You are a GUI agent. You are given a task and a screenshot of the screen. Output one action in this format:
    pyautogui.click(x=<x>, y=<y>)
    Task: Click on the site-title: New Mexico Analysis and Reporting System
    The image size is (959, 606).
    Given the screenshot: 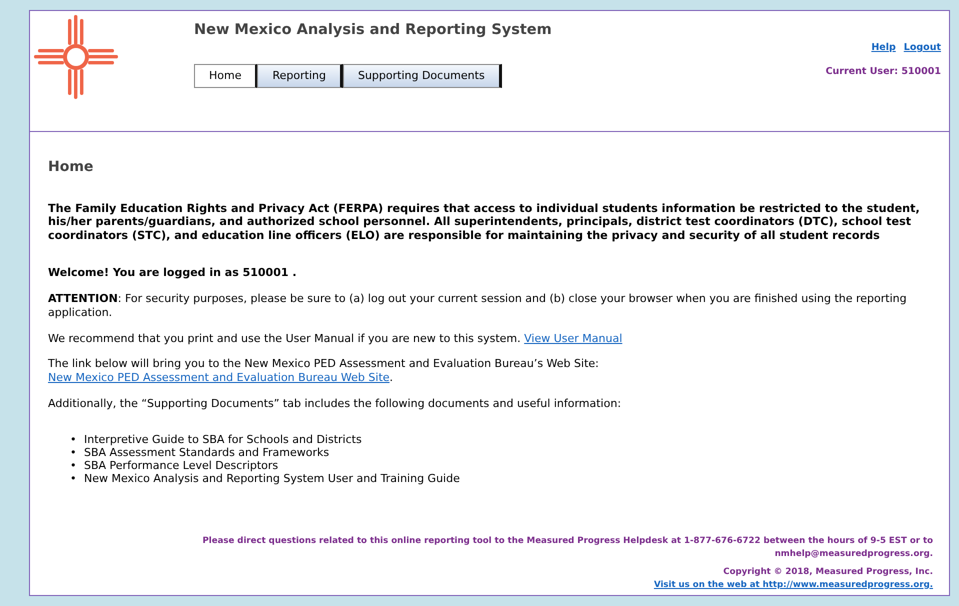 What is the action you would take?
    pyautogui.click(x=373, y=30)
    